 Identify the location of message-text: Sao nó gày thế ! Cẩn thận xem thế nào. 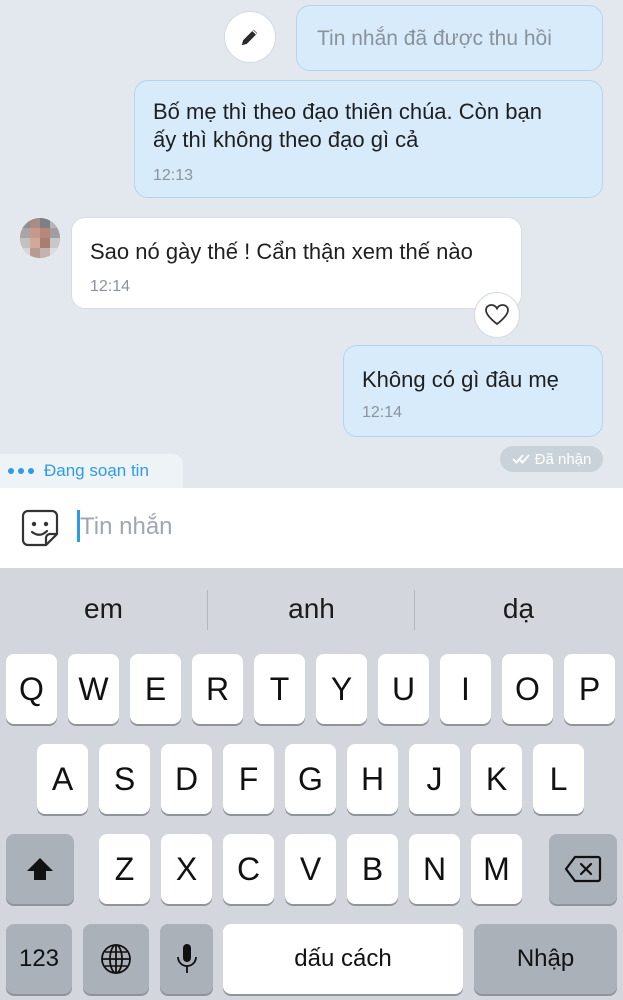
(281, 251).